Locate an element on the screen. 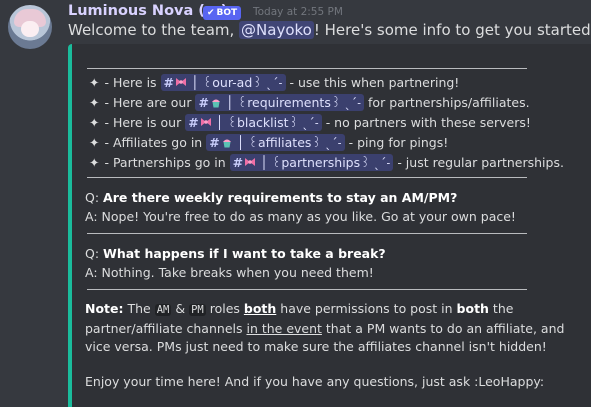  message-suffix: ! Here's some info to get you started: is located at coordinates (452, 30).